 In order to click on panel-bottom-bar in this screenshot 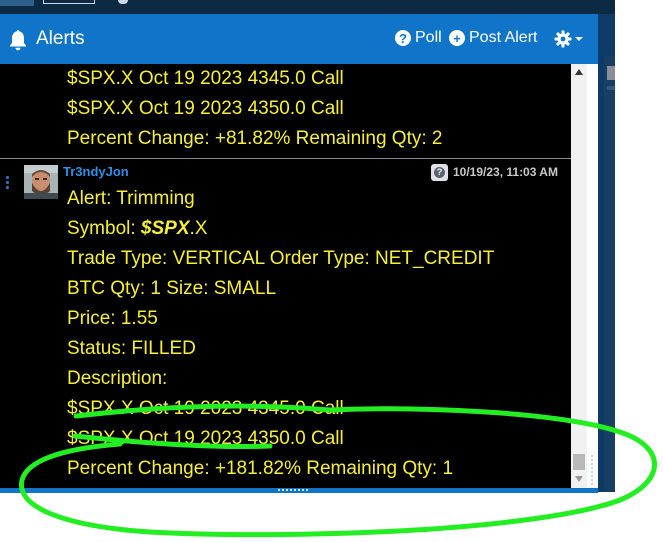, I will do `click(299, 490)`.